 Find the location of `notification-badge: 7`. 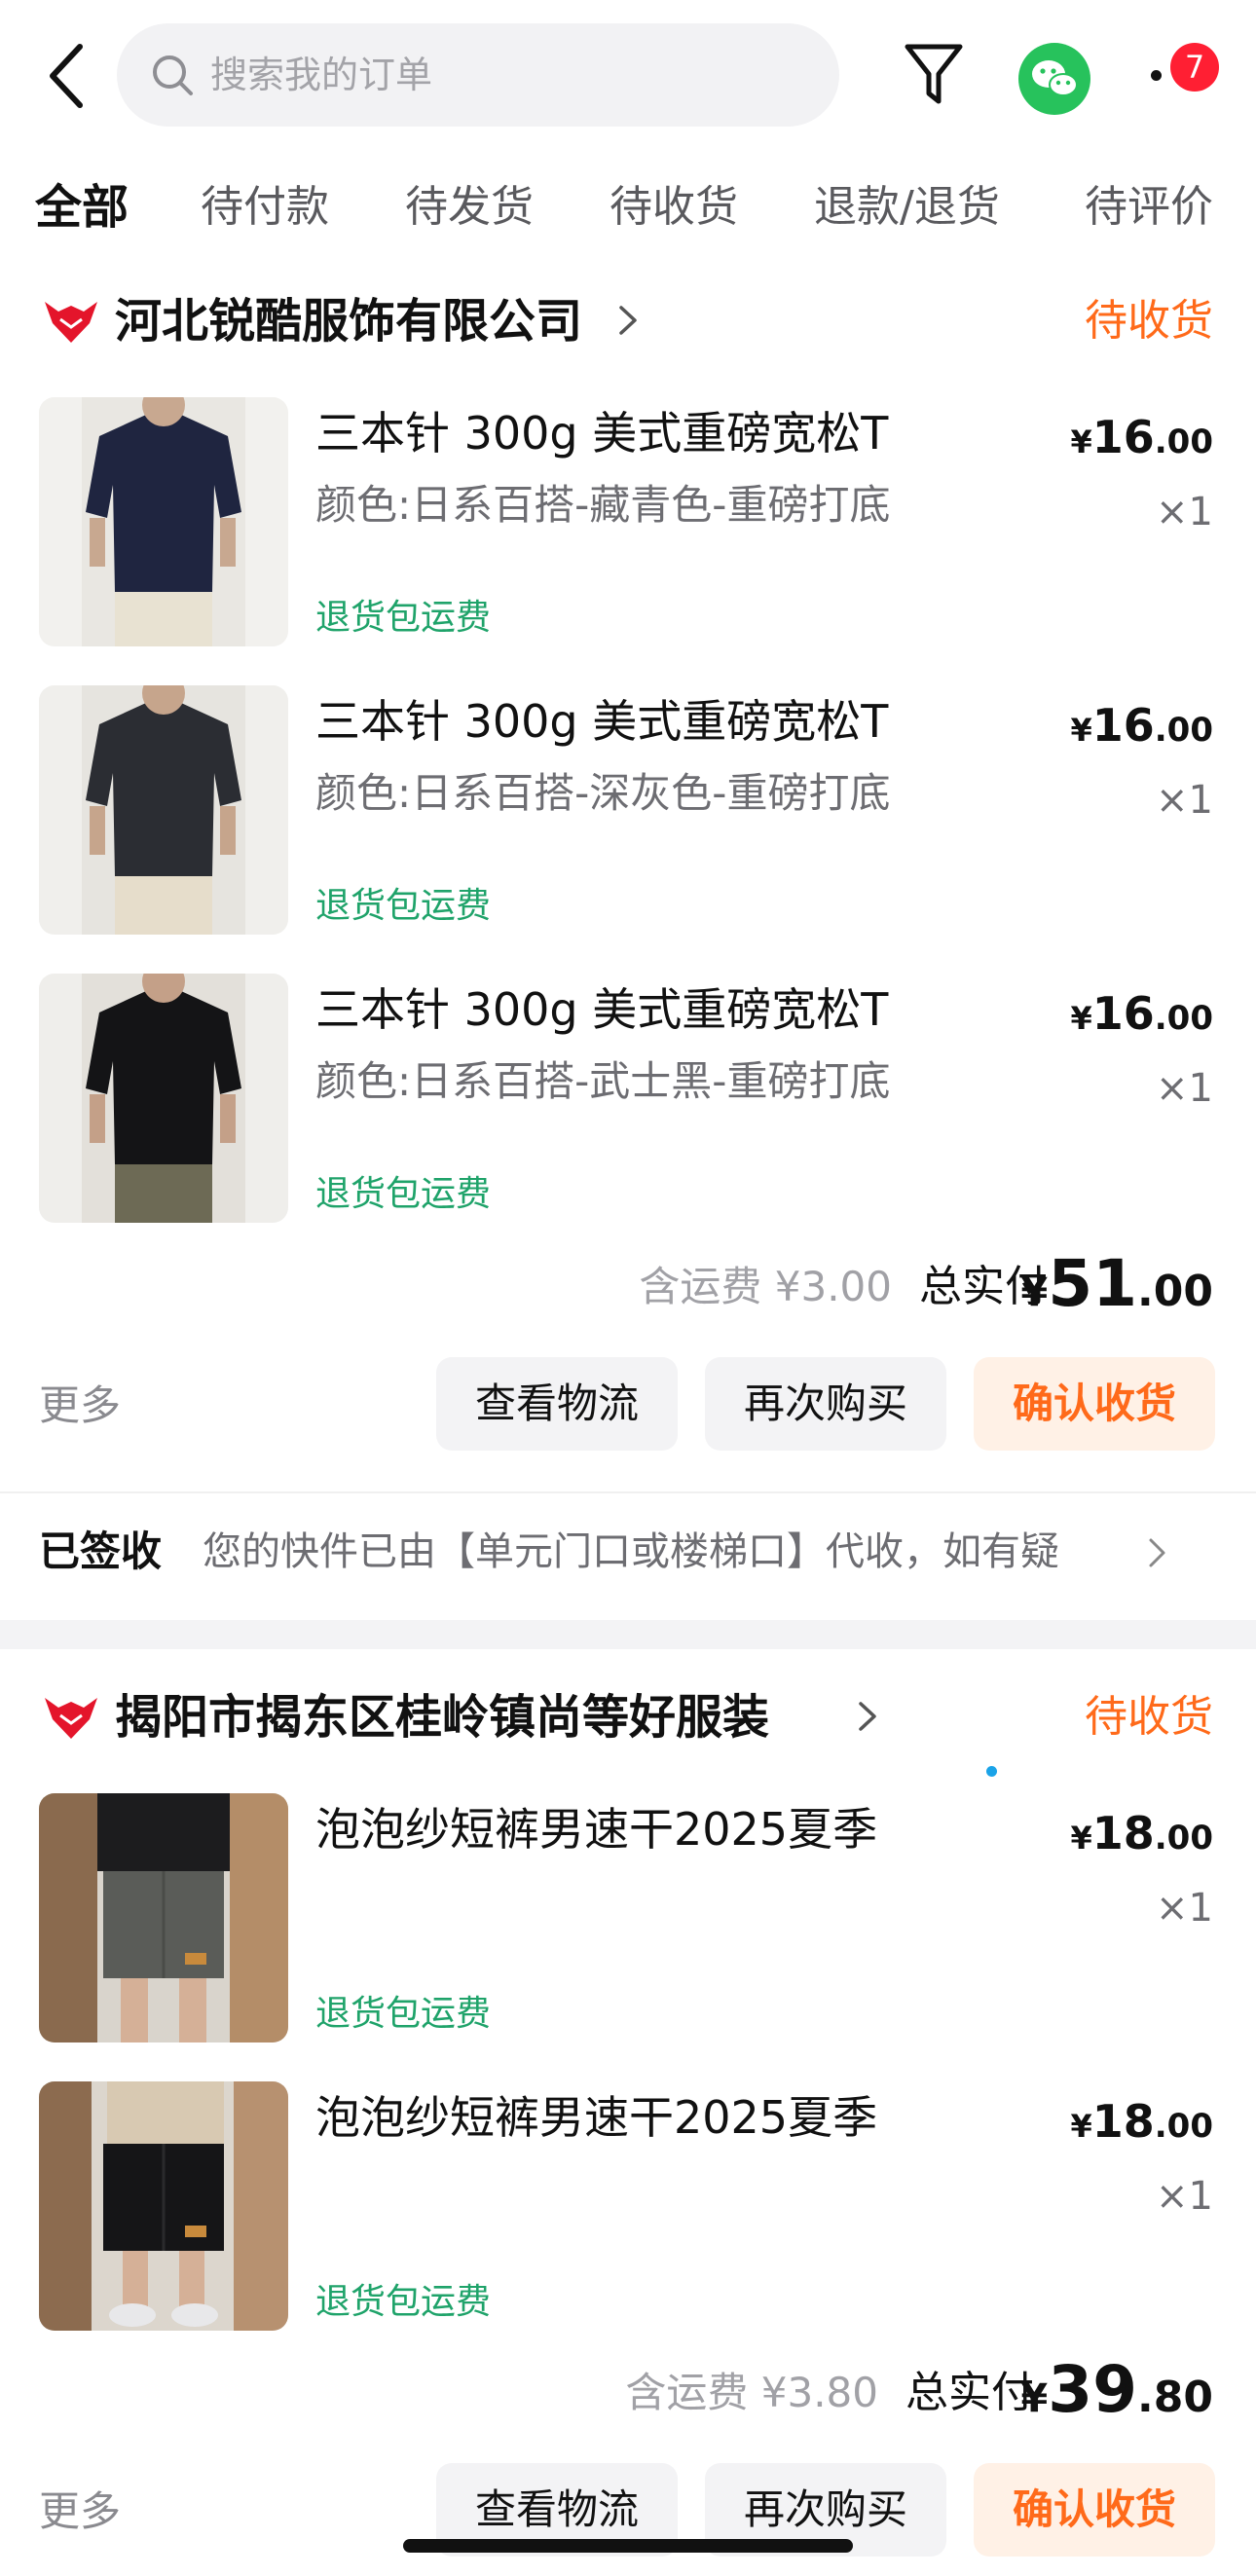

notification-badge: 7 is located at coordinates (1194, 67).